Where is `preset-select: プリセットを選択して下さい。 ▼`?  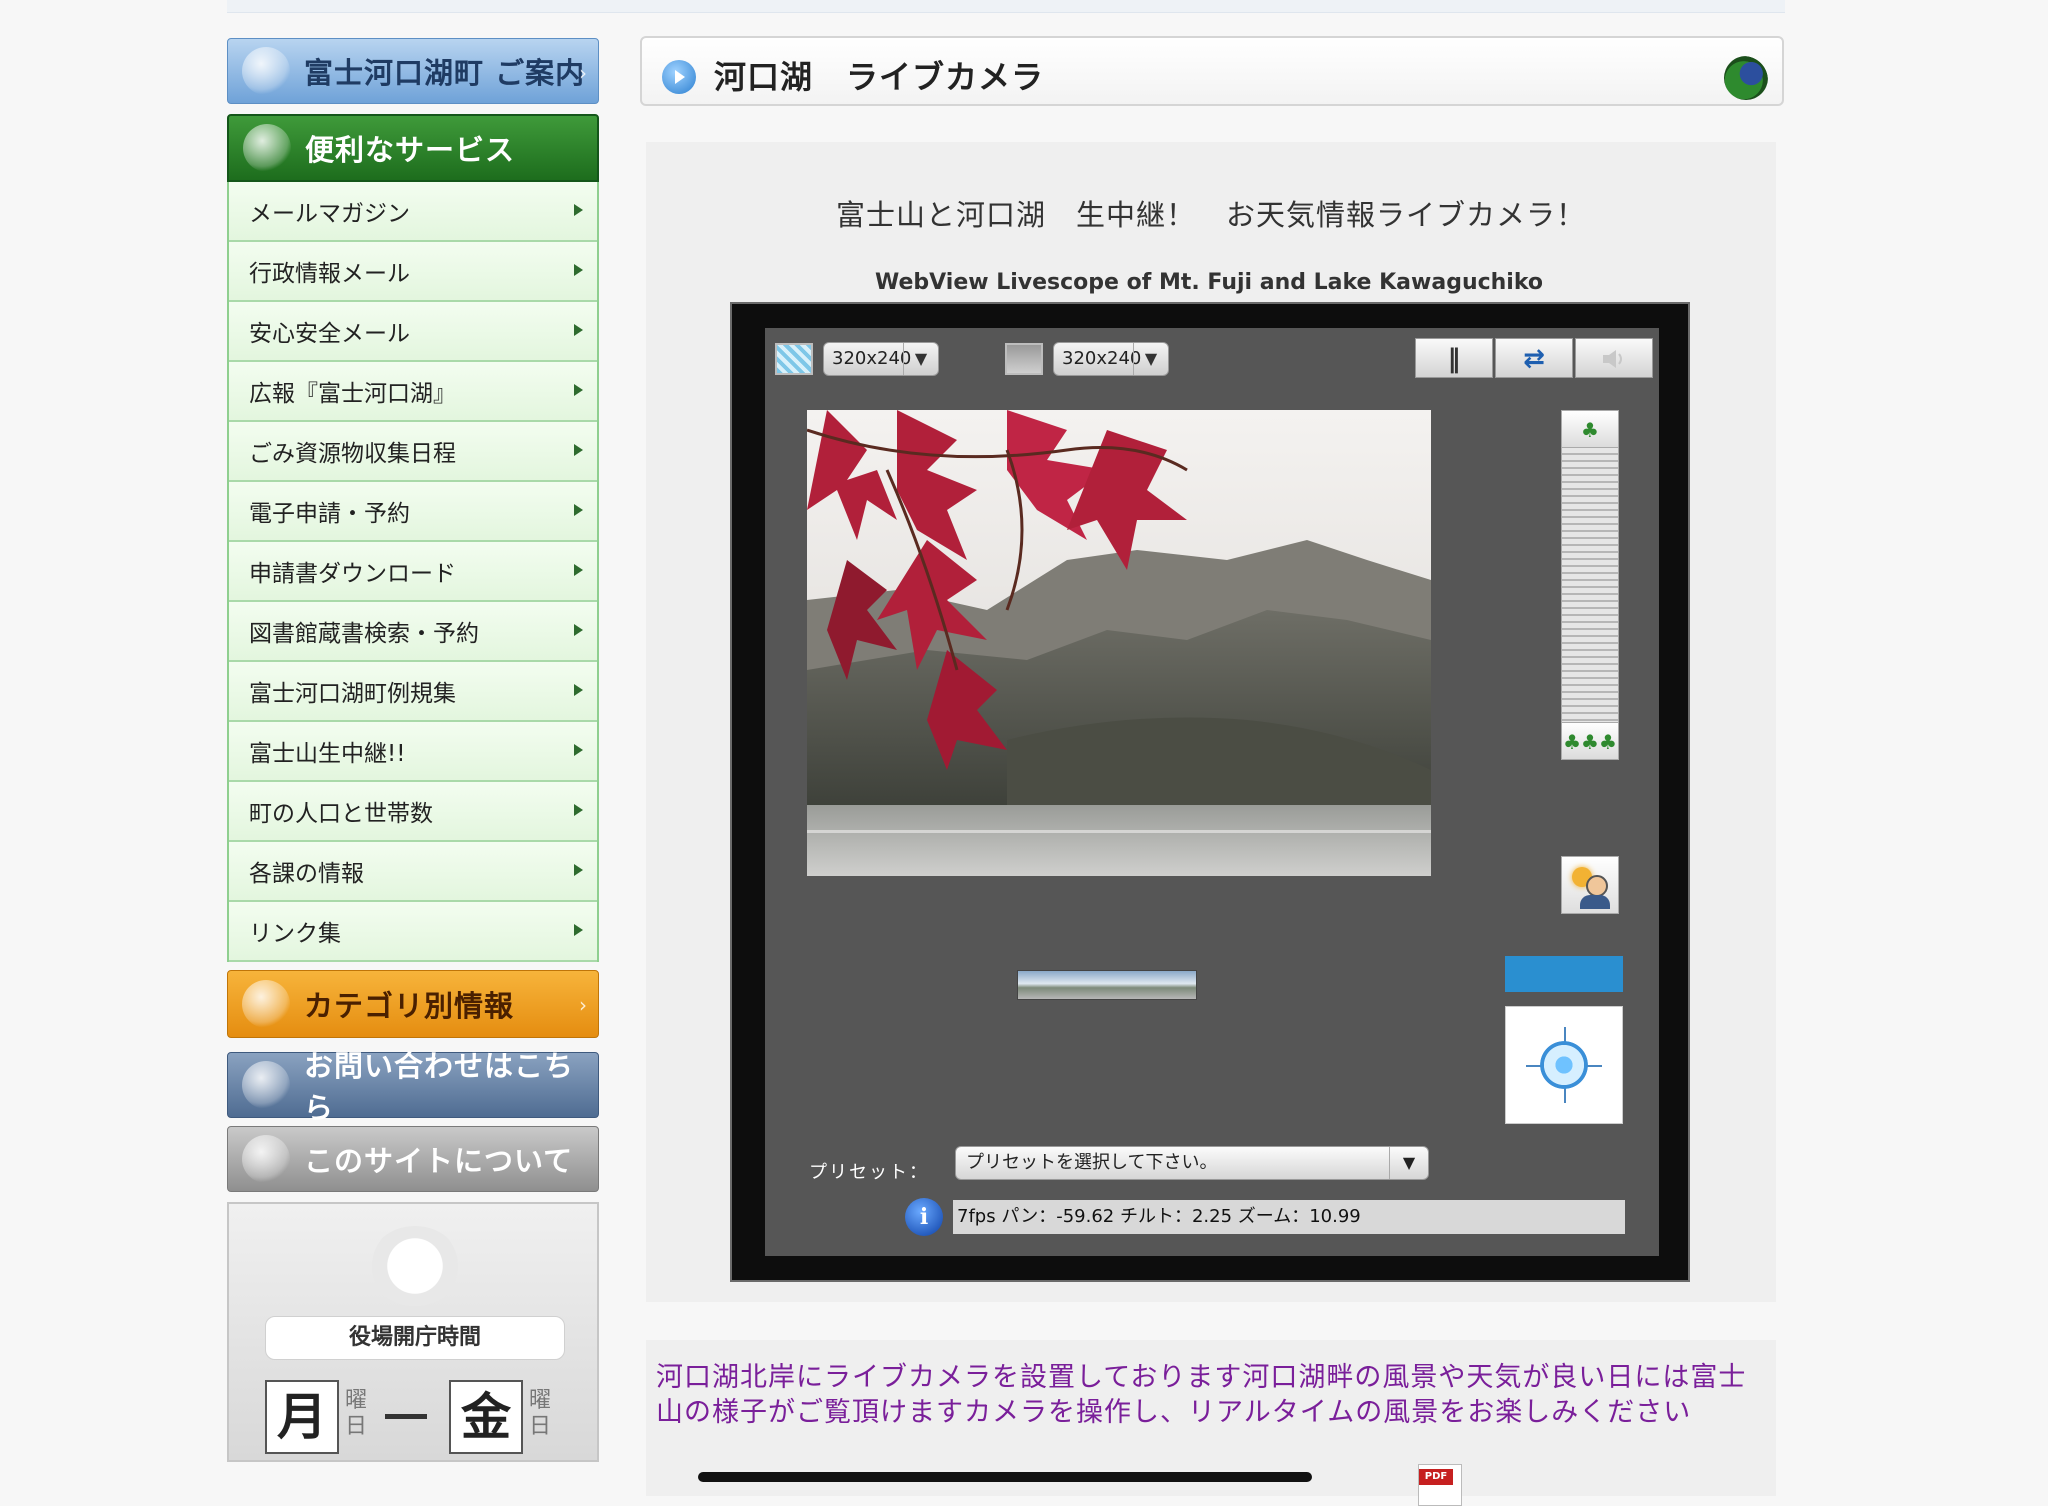
preset-select: プリセットを選択して下さい。 ▼ is located at coordinates (1192, 1163).